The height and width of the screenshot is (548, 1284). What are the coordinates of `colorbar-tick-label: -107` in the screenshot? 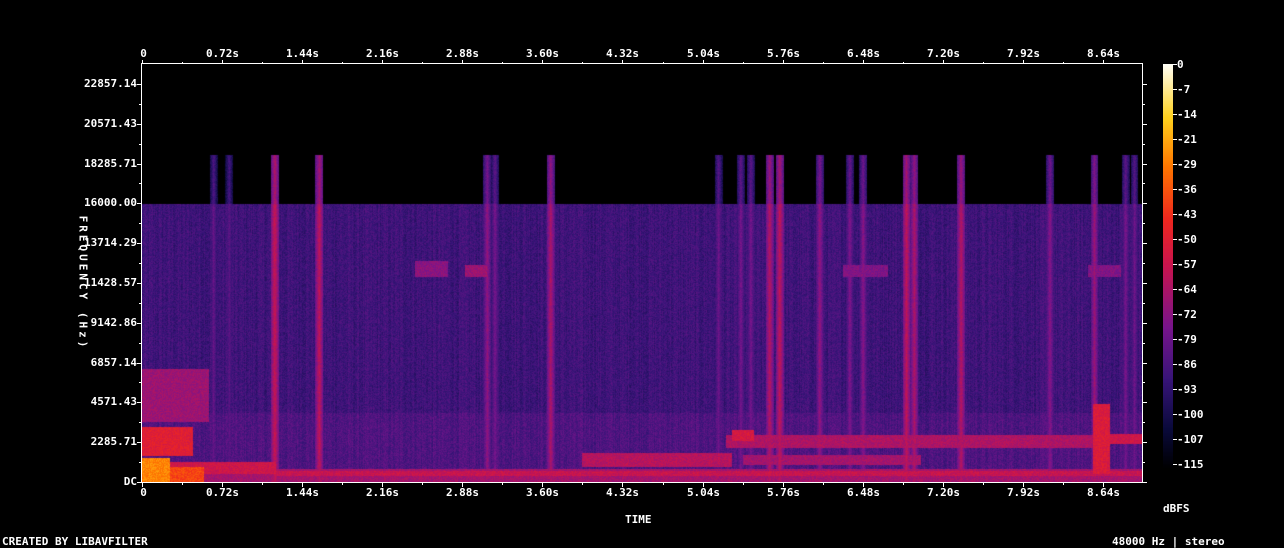 It's located at (1190, 439).